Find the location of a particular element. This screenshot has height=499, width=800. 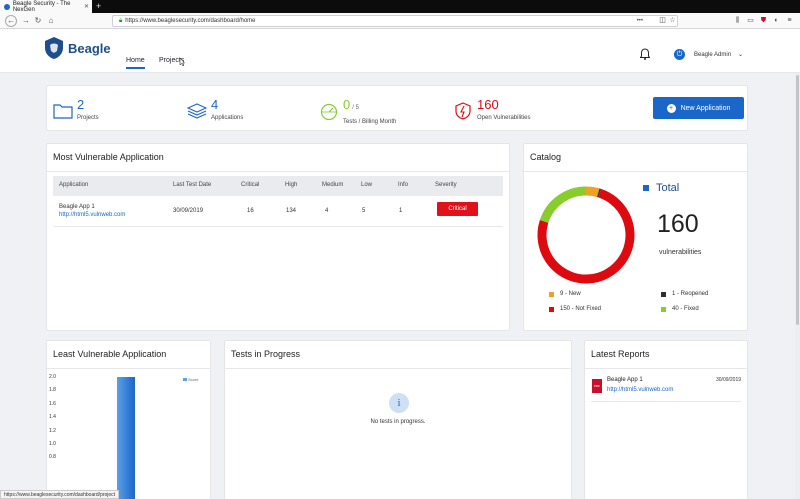

stat-value: 4 is located at coordinates (215, 104).